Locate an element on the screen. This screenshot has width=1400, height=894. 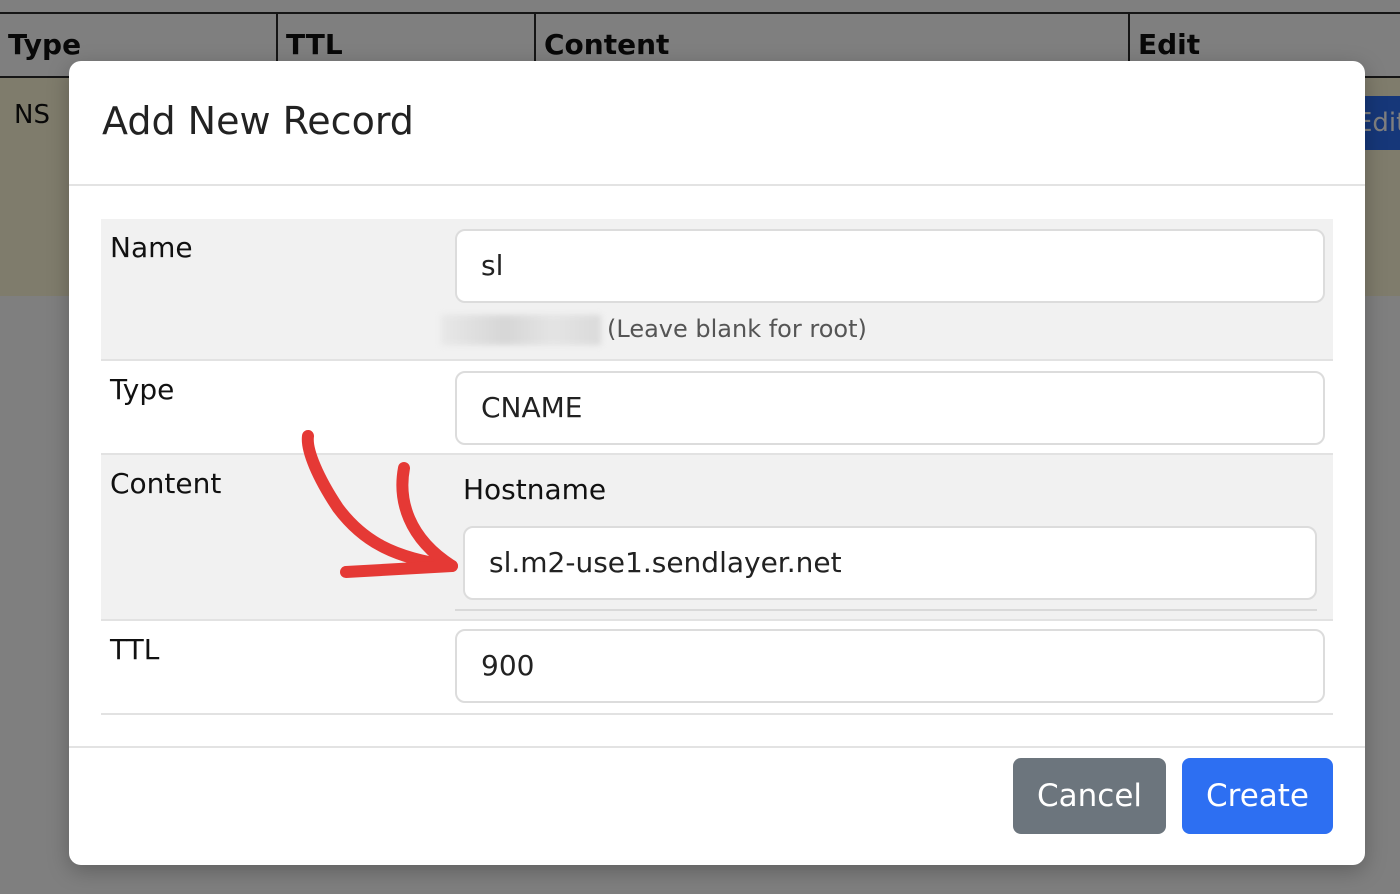
name-hint: (Leave blank for root) is located at coordinates (654, 330).